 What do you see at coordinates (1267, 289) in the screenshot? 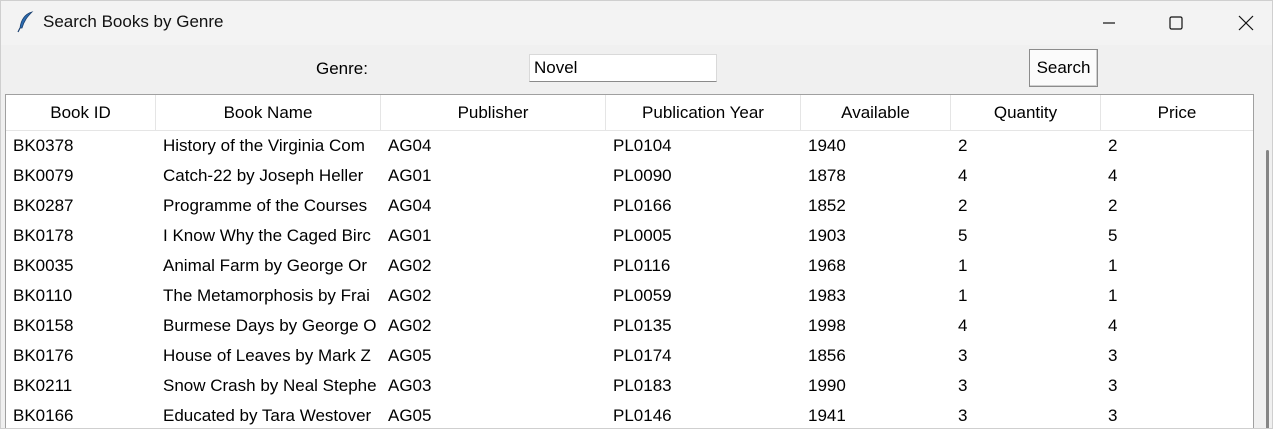
I see `scrollbar-thumb` at bounding box center [1267, 289].